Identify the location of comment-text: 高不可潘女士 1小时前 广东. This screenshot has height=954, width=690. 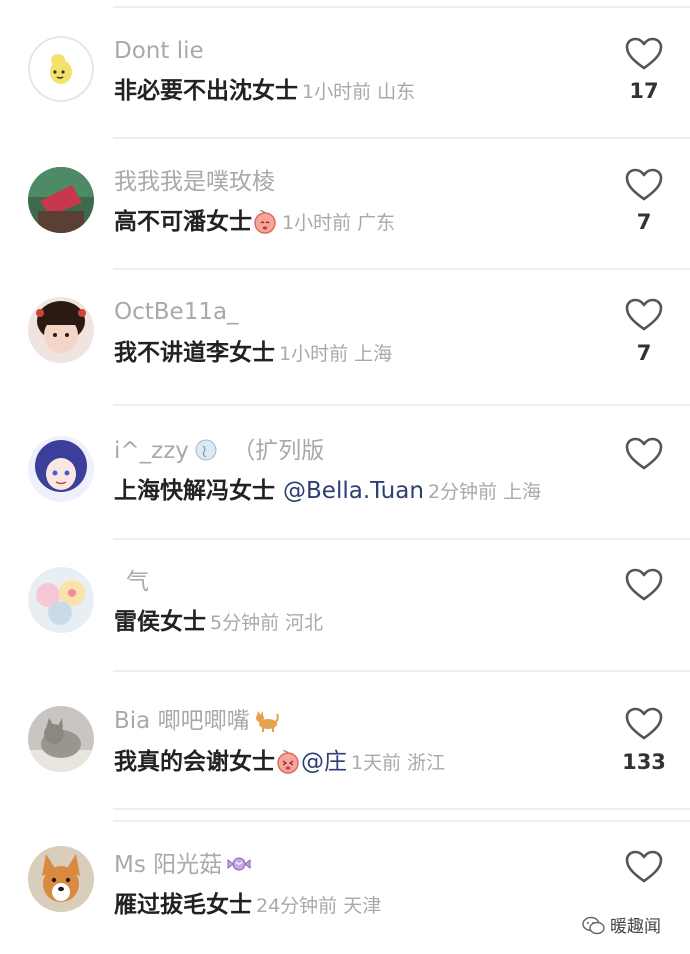
(254, 222).